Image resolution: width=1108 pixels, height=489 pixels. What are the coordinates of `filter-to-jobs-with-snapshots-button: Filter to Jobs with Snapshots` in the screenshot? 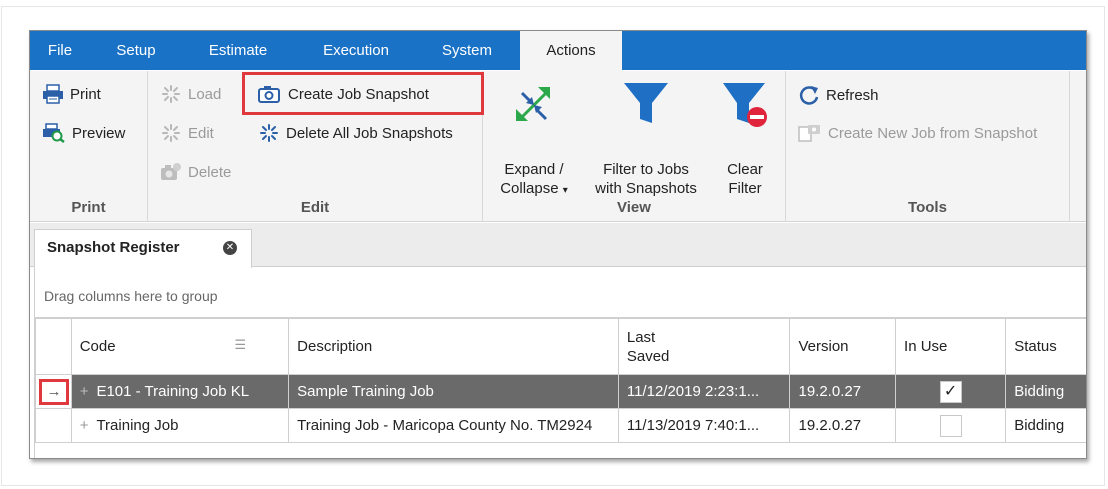 It's located at (646, 138).